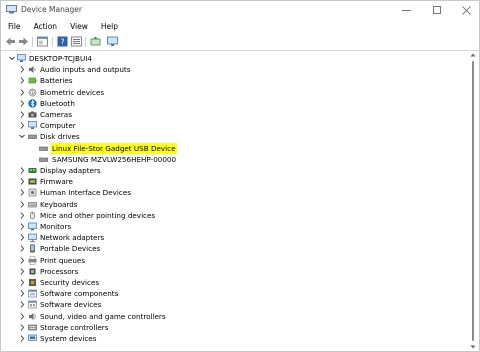 This screenshot has height=352, width=480. What do you see at coordinates (63, 260) in the screenshot?
I see `tree-category-label: Print queues` at bounding box center [63, 260].